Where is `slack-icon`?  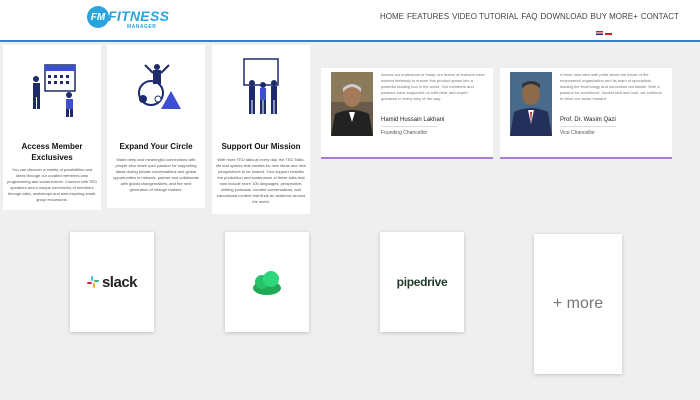
slack-icon is located at coordinates (92, 282).